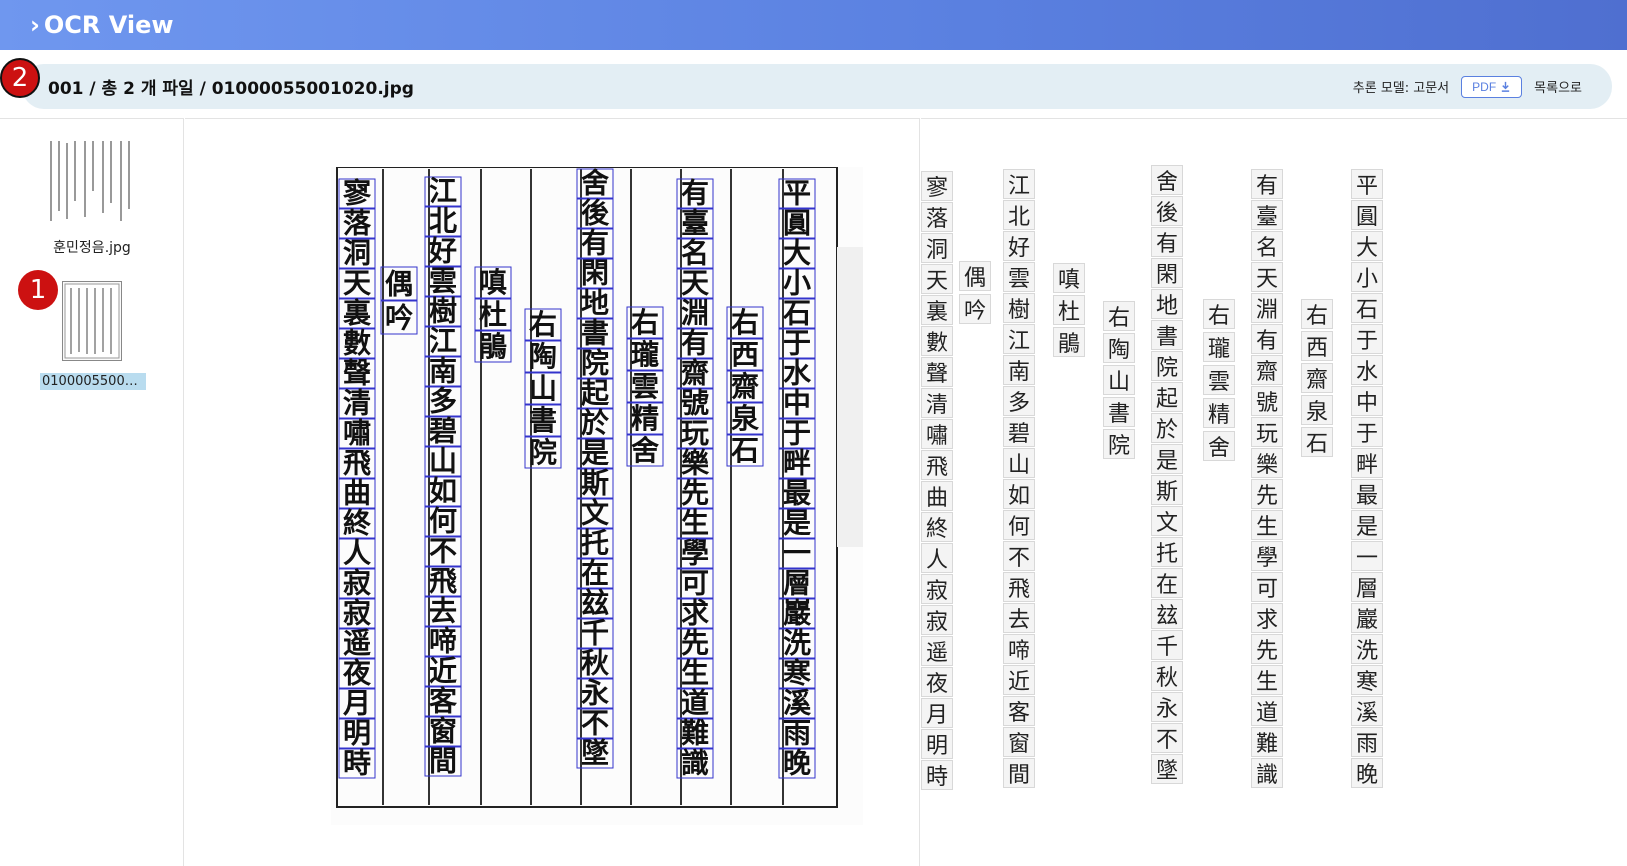  Describe the element at coordinates (1367, 556) in the screenshot. I see `ocr-character-cell: 一` at that location.